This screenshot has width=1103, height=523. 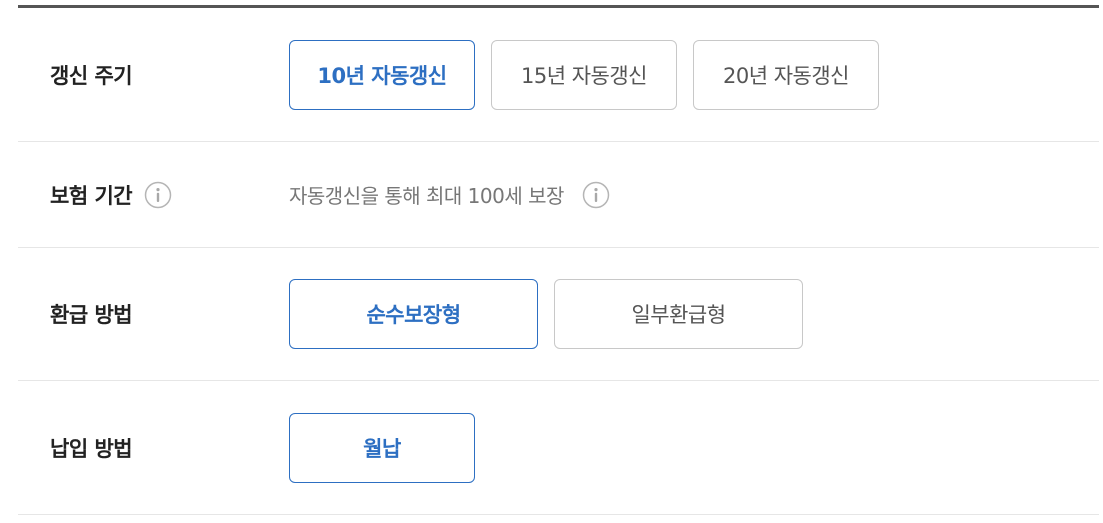 I want to click on renewal-15-year-button: 15년 자동갱신, so click(x=584, y=74).